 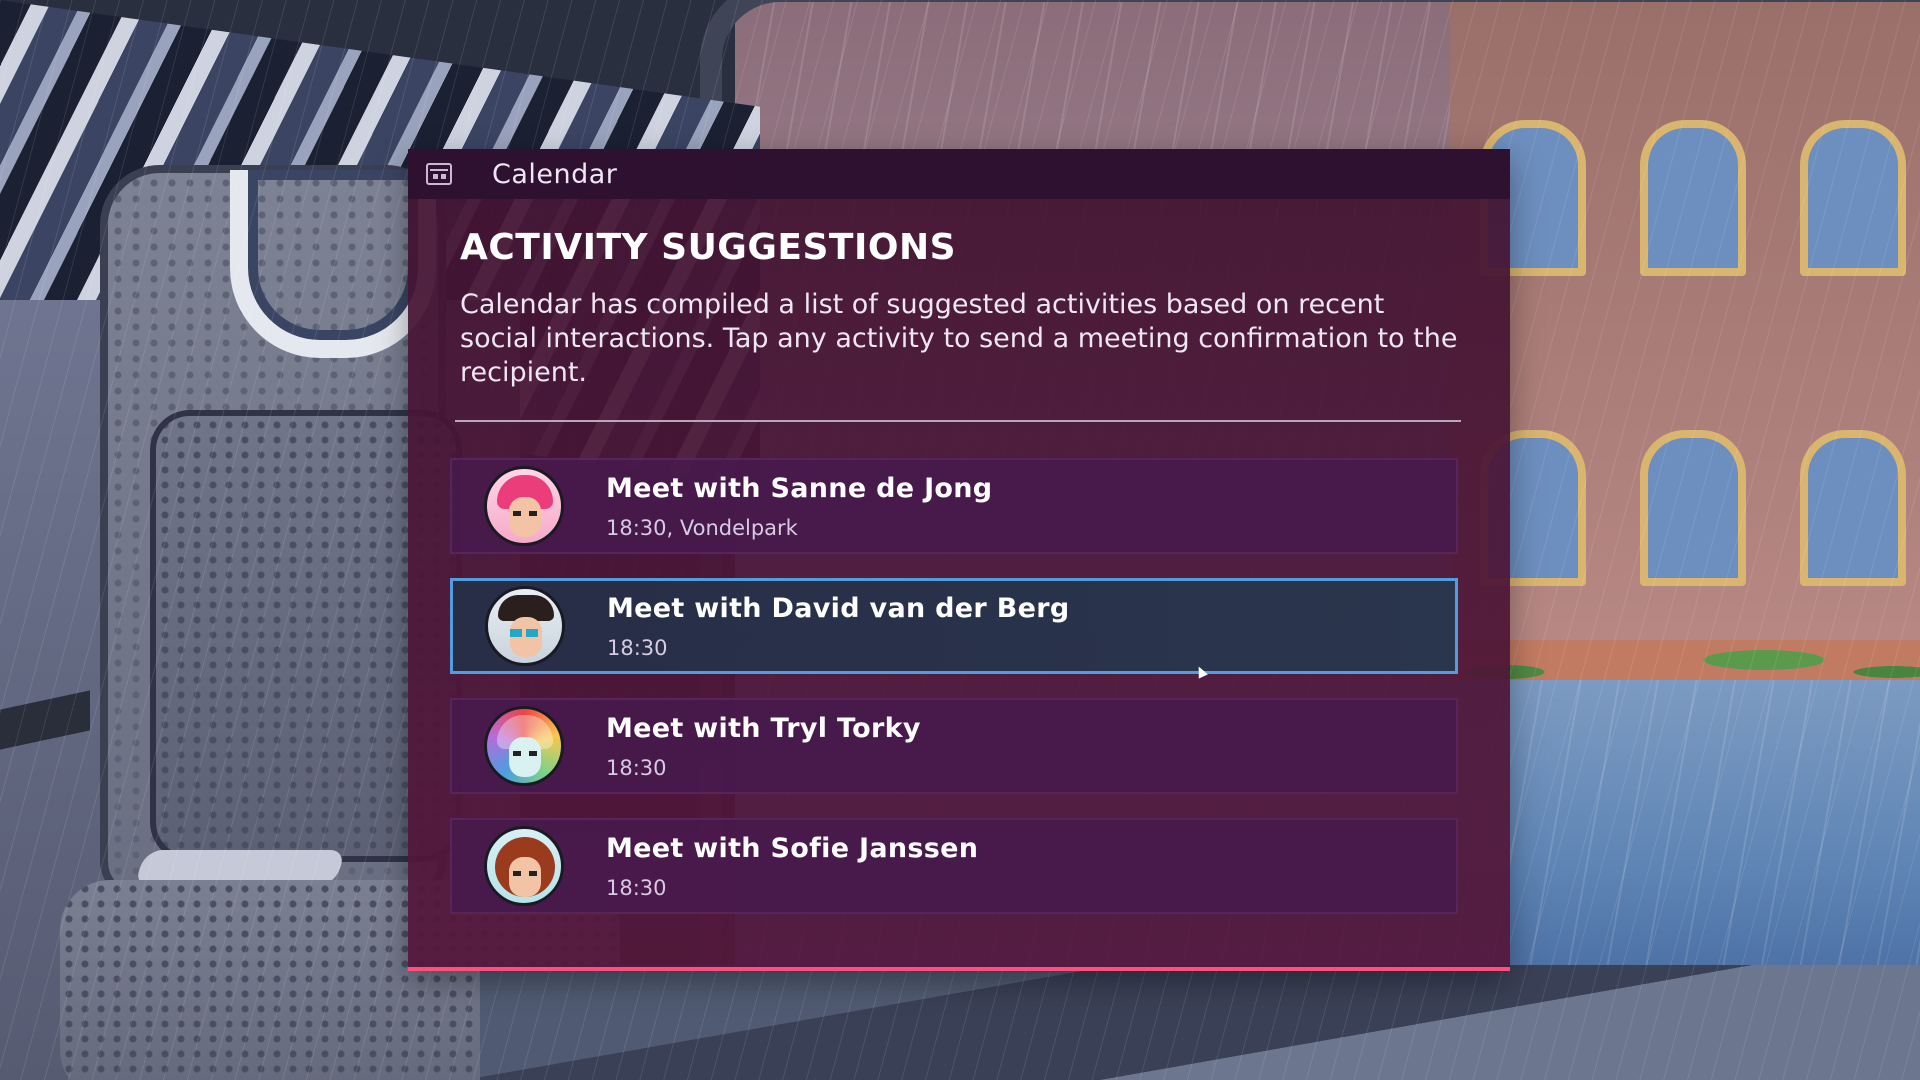 I want to click on divider, so click(x=958, y=421).